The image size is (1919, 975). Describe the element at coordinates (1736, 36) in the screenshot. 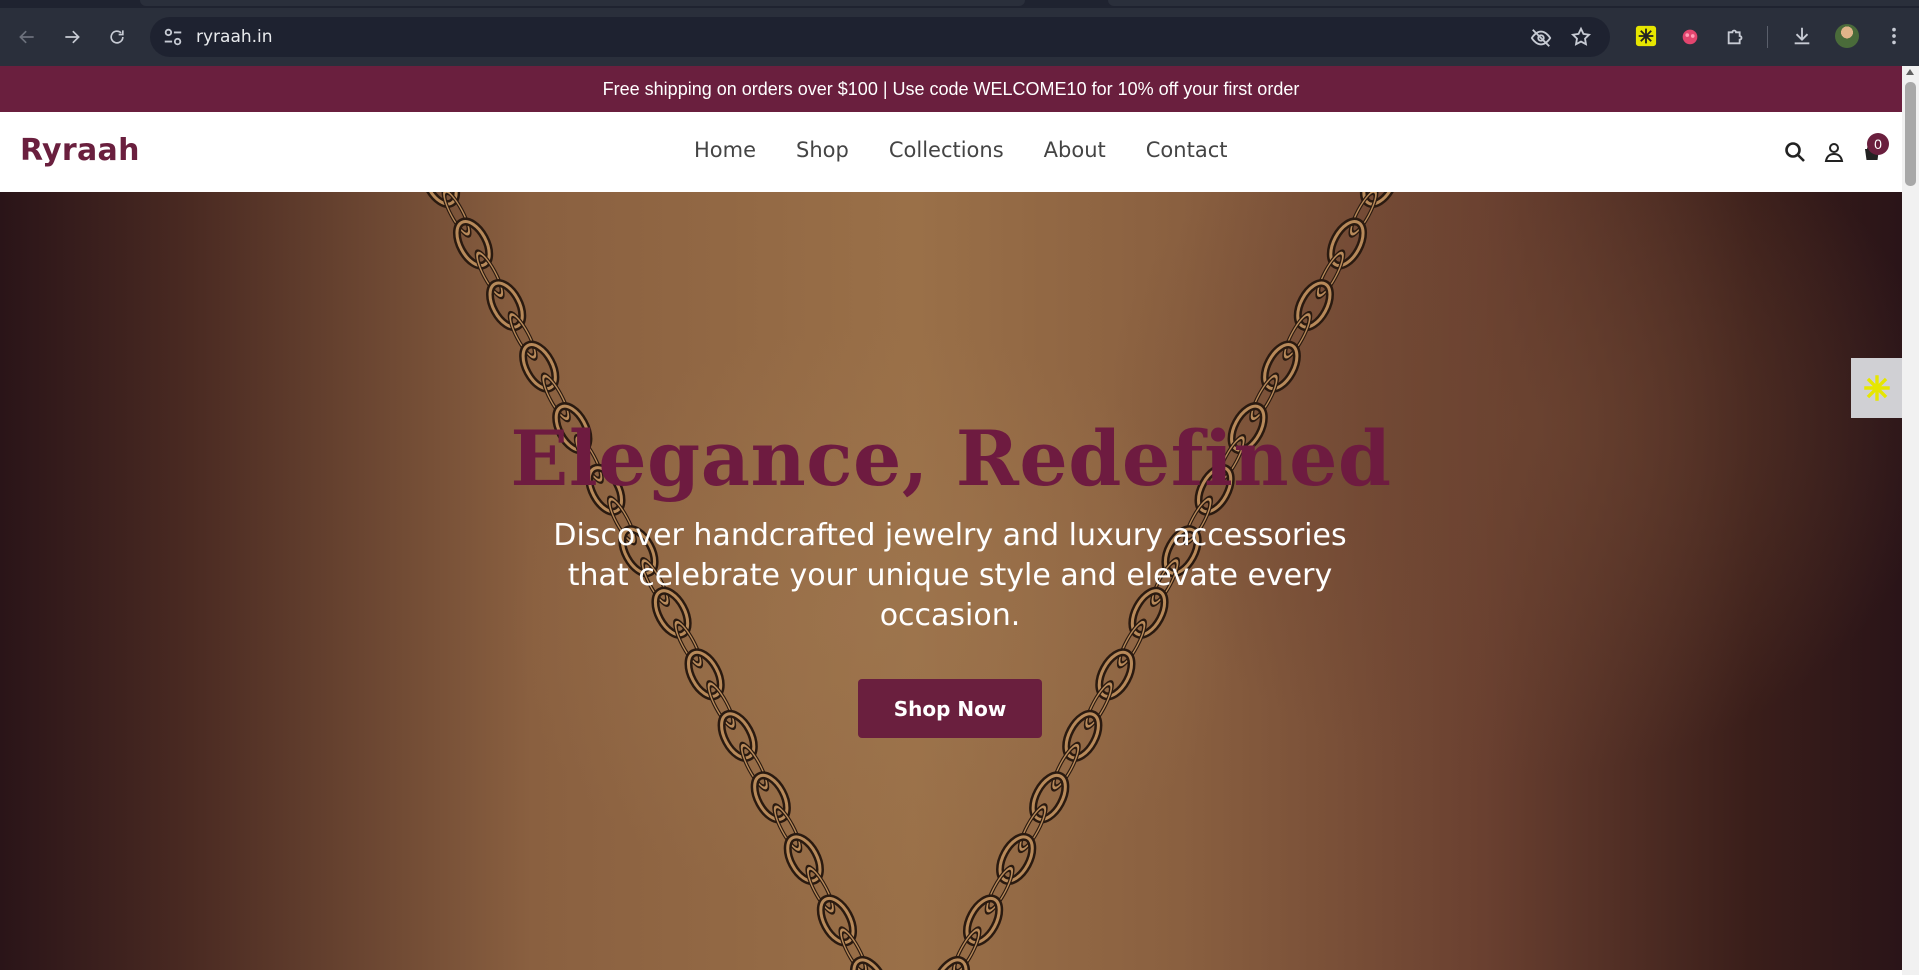

I see `puzzle-icon` at that location.